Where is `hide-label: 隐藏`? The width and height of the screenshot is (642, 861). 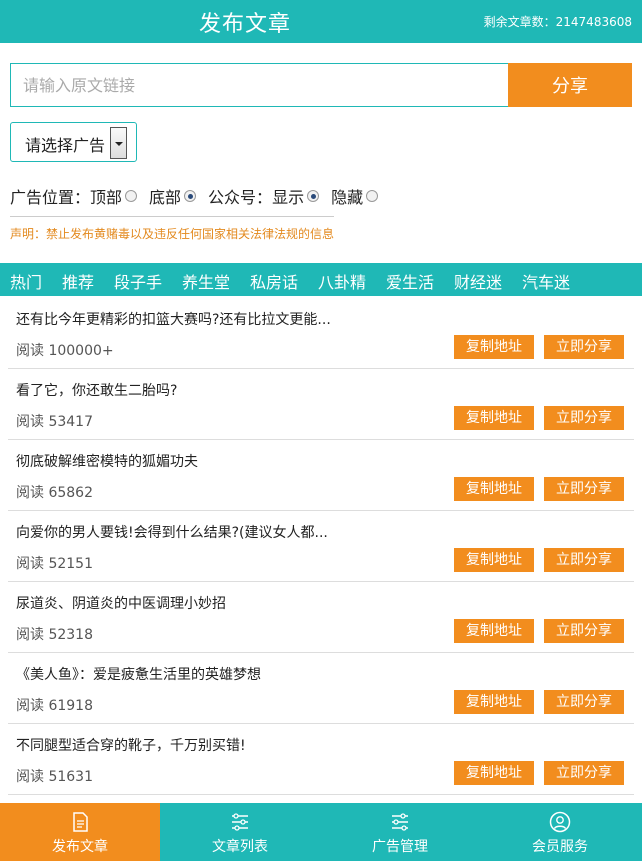
hide-label: 隐藏 is located at coordinates (347, 197).